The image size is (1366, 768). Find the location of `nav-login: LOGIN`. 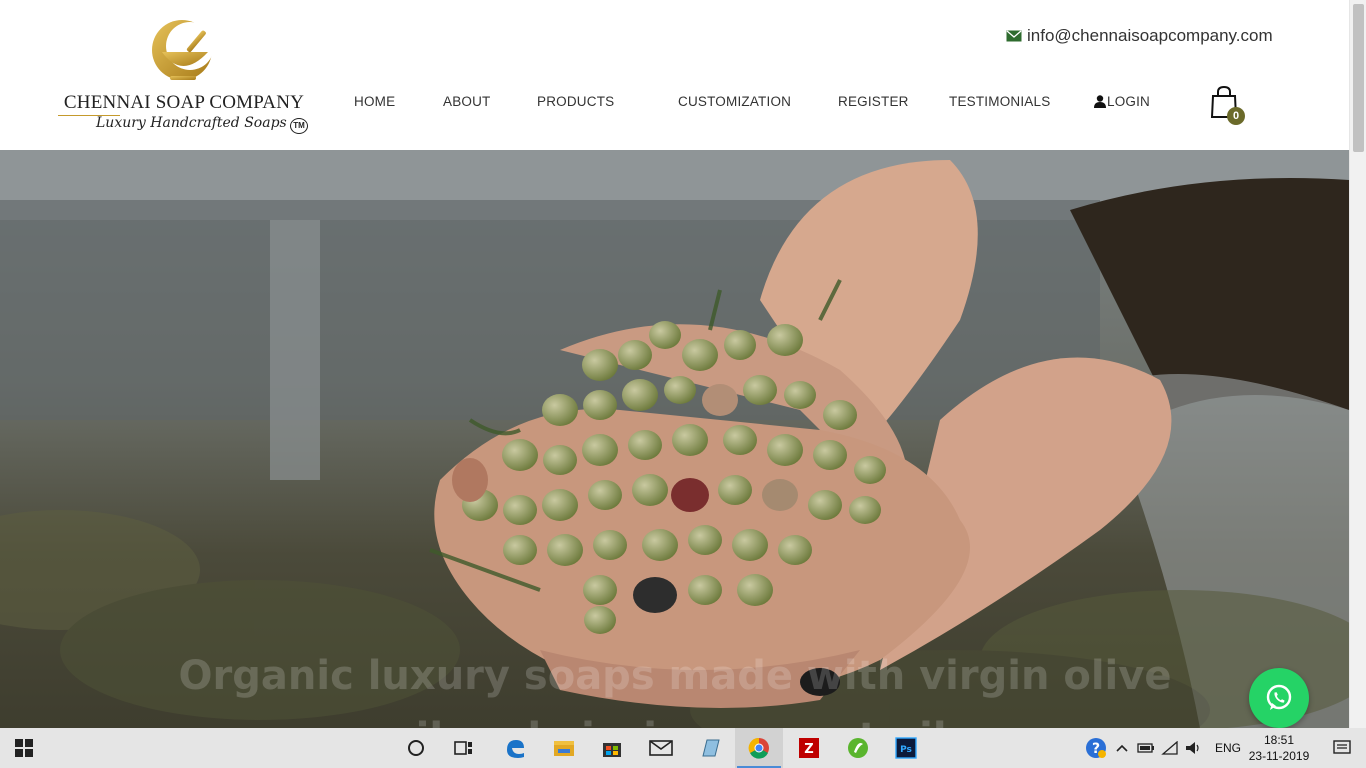

nav-login: LOGIN is located at coordinates (1122, 101).